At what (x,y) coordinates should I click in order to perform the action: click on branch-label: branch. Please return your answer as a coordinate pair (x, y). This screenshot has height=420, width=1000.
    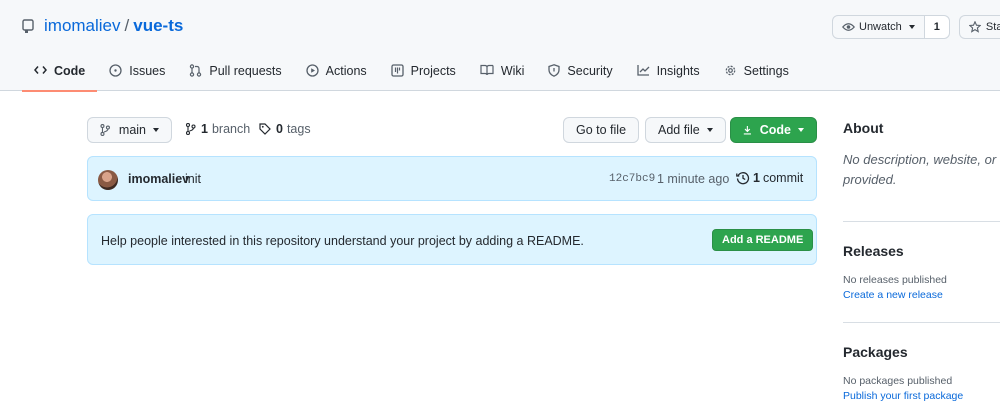
    Looking at the image, I should click on (231, 129).